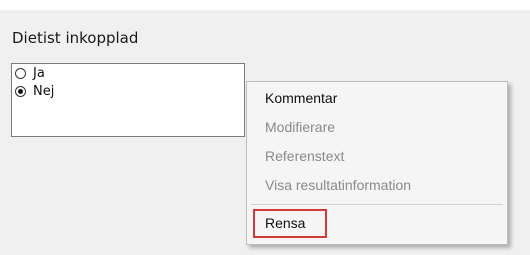  Describe the element at coordinates (300, 127) in the screenshot. I see `menu-item-modifierare: Modifierare` at that location.